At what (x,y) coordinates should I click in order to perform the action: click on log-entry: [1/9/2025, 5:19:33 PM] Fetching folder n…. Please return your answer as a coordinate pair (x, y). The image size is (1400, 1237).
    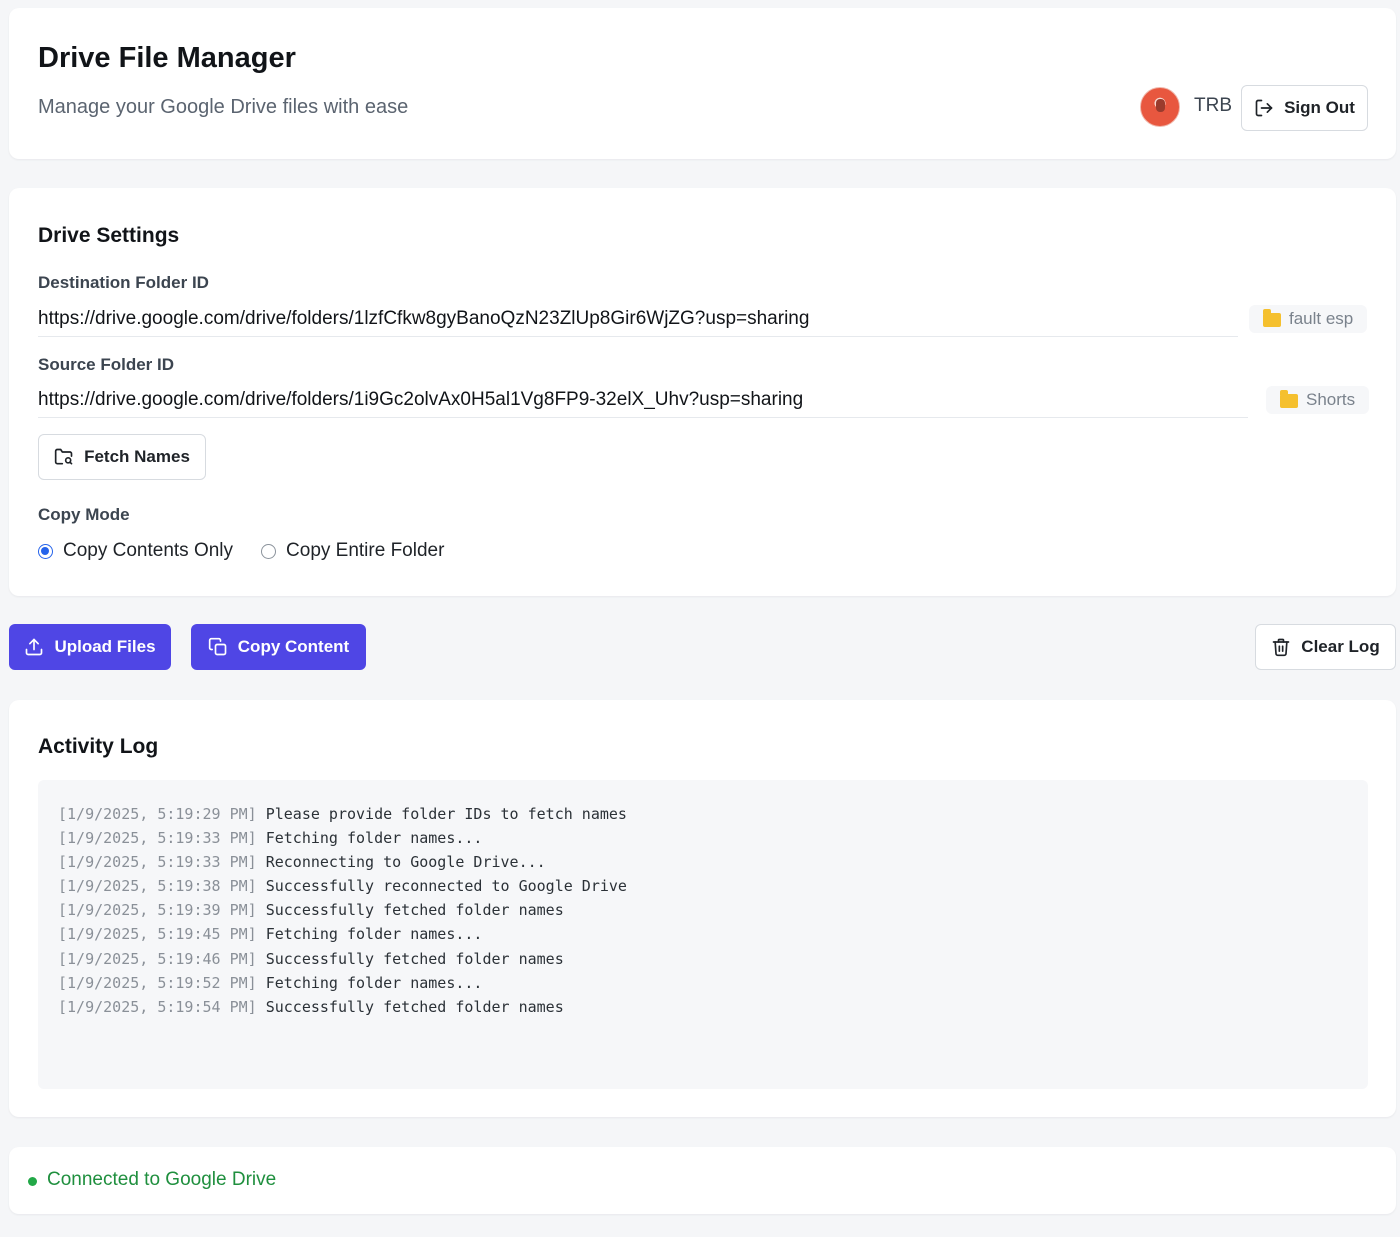
    Looking at the image, I should click on (703, 838).